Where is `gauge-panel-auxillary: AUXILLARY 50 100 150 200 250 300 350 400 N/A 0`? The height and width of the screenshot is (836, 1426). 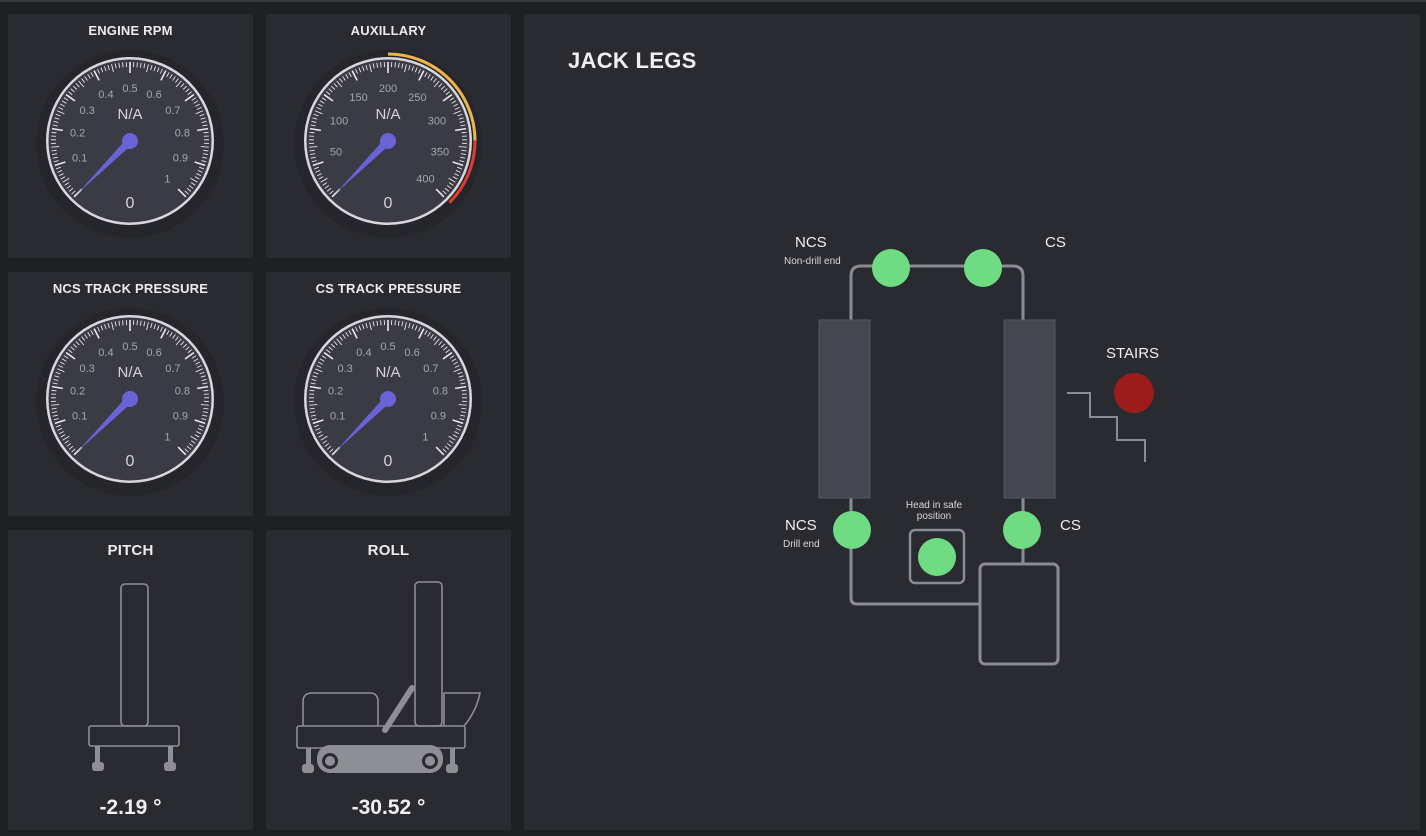
gauge-panel-auxillary: AUXILLARY 50 100 150 200 250 300 350 400 N/A 0 is located at coordinates (388, 136).